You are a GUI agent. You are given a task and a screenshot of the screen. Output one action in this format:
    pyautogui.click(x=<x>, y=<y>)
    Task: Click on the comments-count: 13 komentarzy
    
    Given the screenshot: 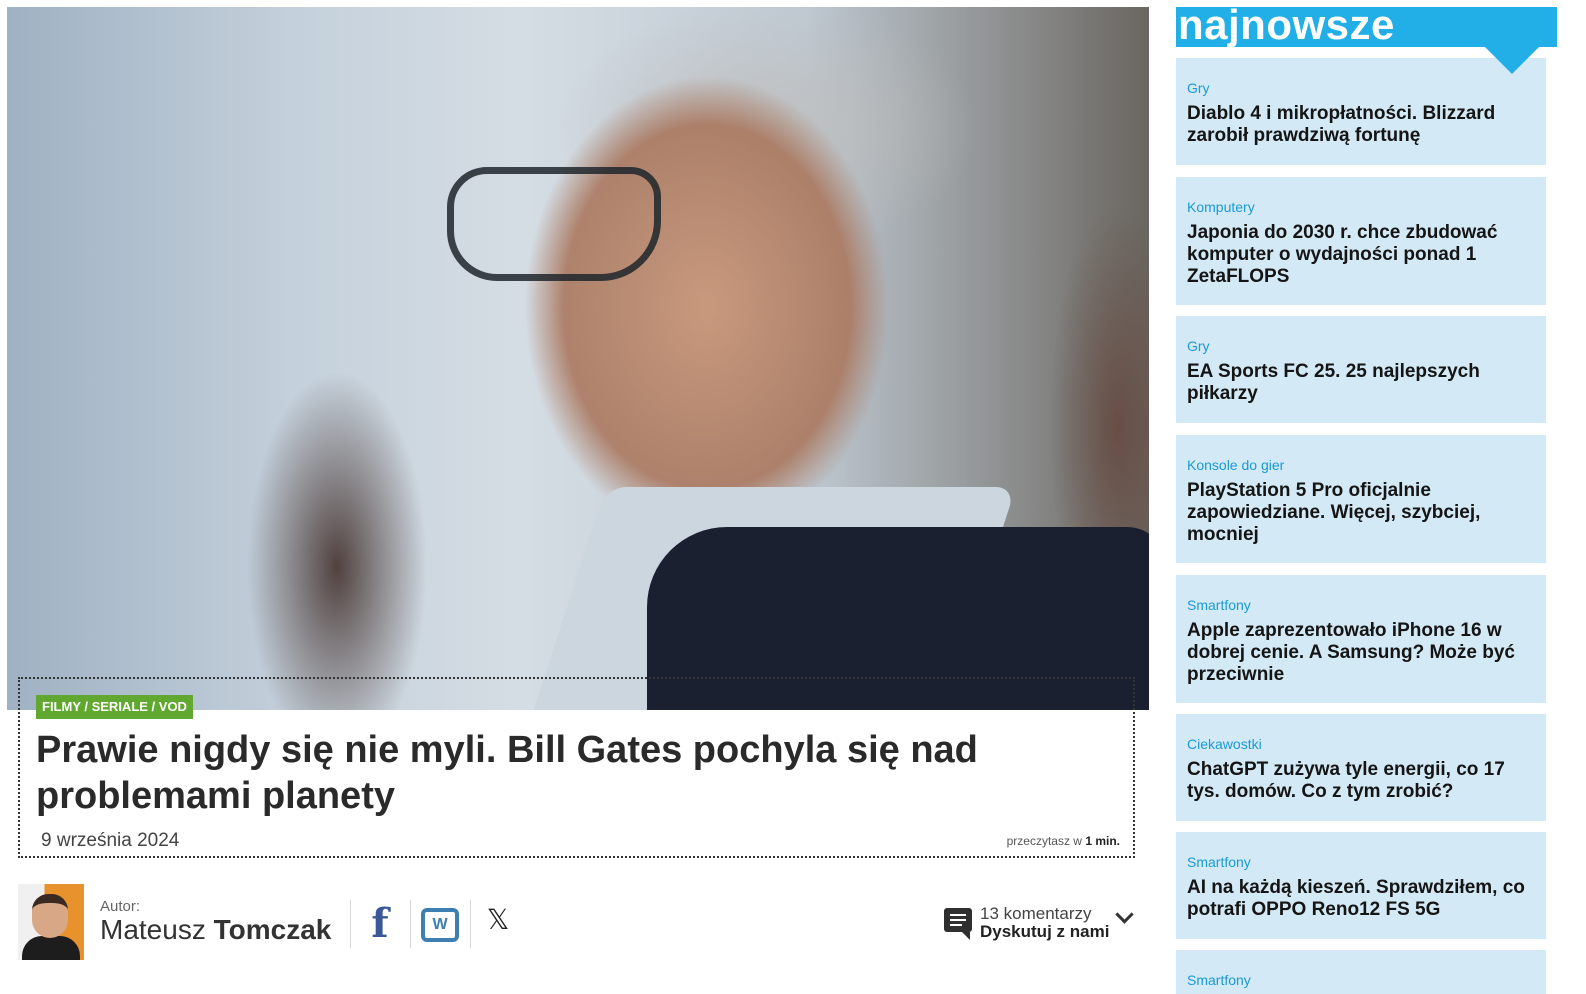 What is the action you would take?
    pyautogui.click(x=1036, y=914)
    